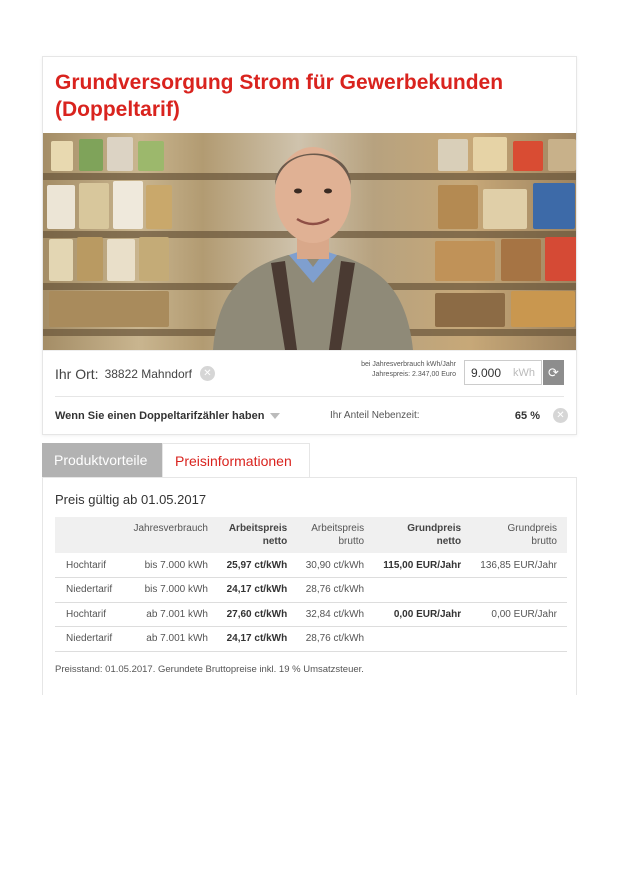 The width and height of the screenshot is (620, 877). I want to click on tab-preisinformationen: Preisinformationen, so click(236, 460).